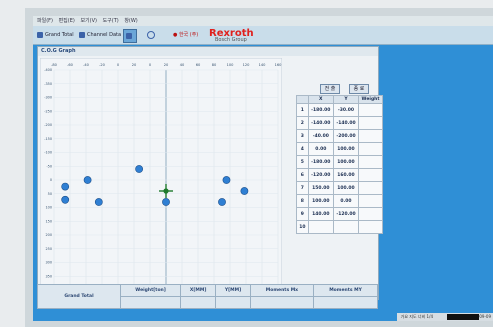  I want to click on x-tick-label: -60, so click(70, 65).